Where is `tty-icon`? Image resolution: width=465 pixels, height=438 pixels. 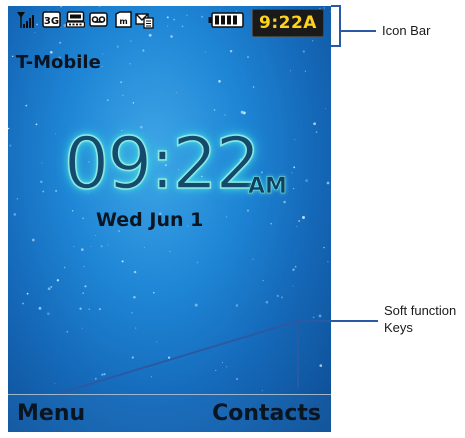
tty-icon is located at coordinates (75, 19).